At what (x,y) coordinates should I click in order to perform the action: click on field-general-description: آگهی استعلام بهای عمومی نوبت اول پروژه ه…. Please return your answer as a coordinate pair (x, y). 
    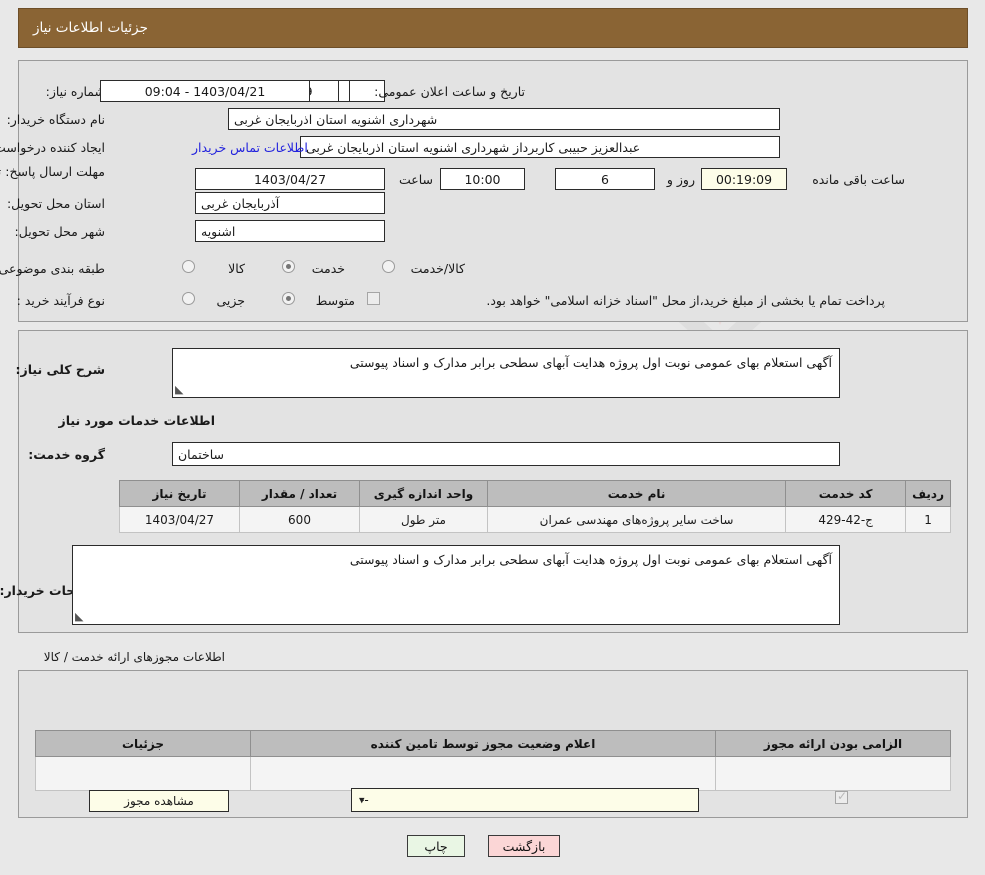
    Looking at the image, I should click on (506, 373).